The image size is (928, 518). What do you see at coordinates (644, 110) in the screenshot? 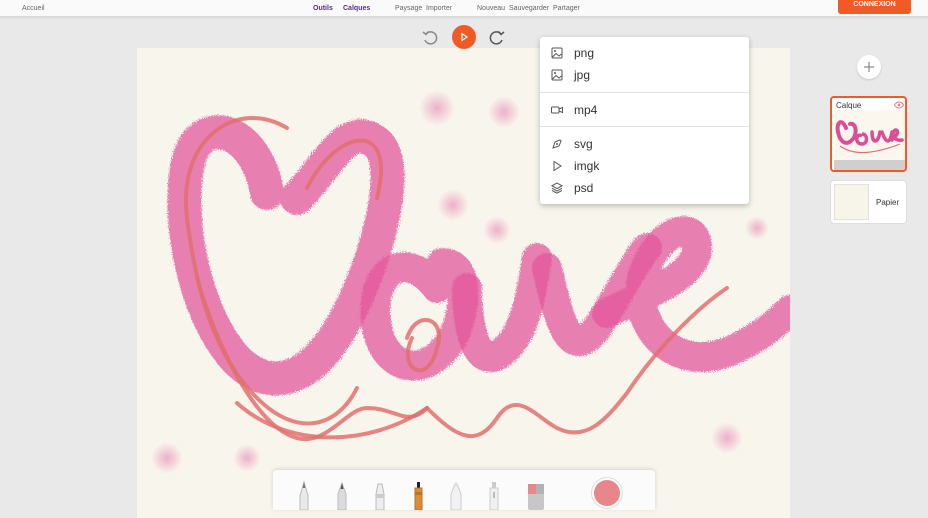
I see `export-mp4: mp4` at bounding box center [644, 110].